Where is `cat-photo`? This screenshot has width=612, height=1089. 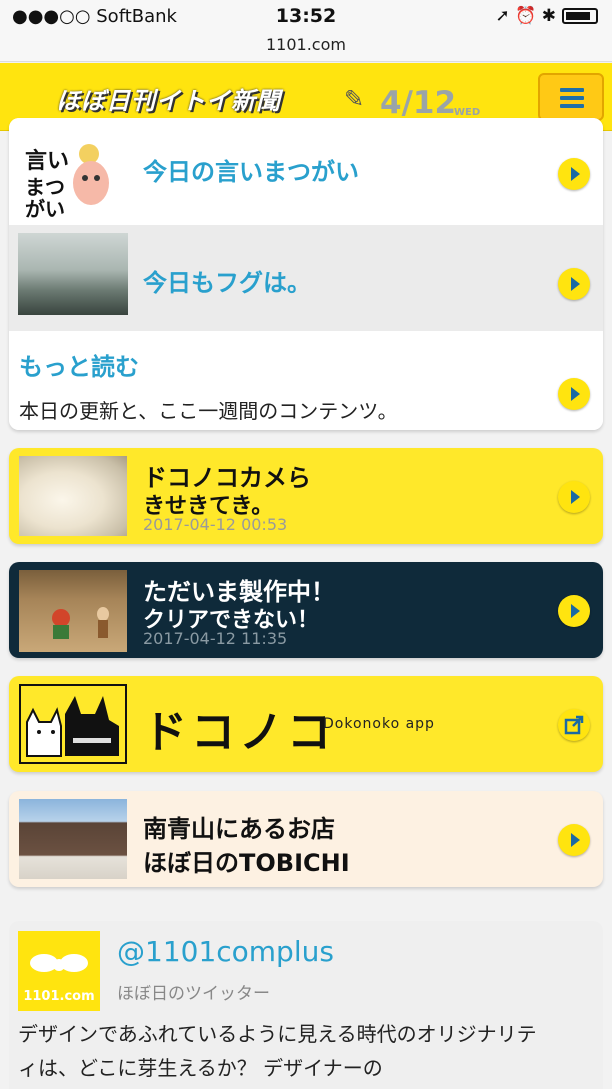 cat-photo is located at coordinates (73, 496).